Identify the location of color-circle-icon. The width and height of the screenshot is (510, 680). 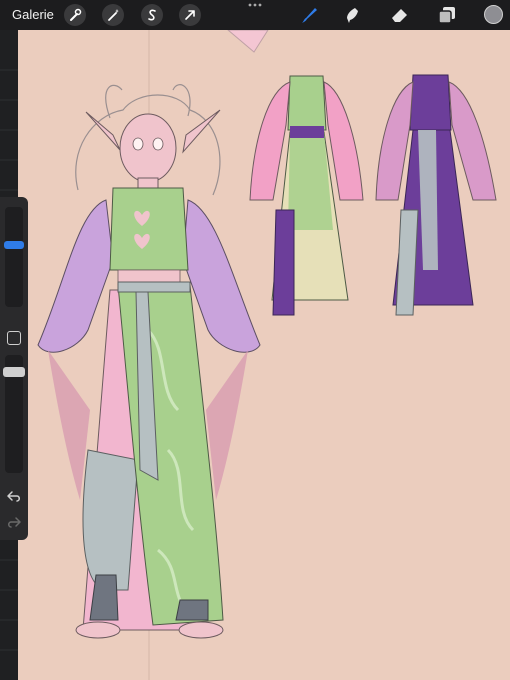
(493, 14).